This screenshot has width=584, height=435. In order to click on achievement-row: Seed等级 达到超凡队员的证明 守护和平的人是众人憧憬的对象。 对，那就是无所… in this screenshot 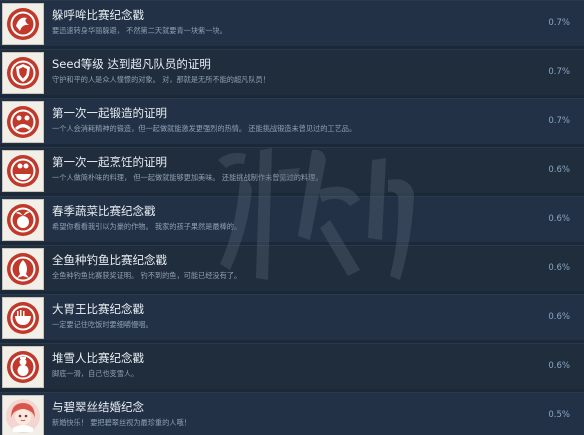, I will do `click(292, 72)`.